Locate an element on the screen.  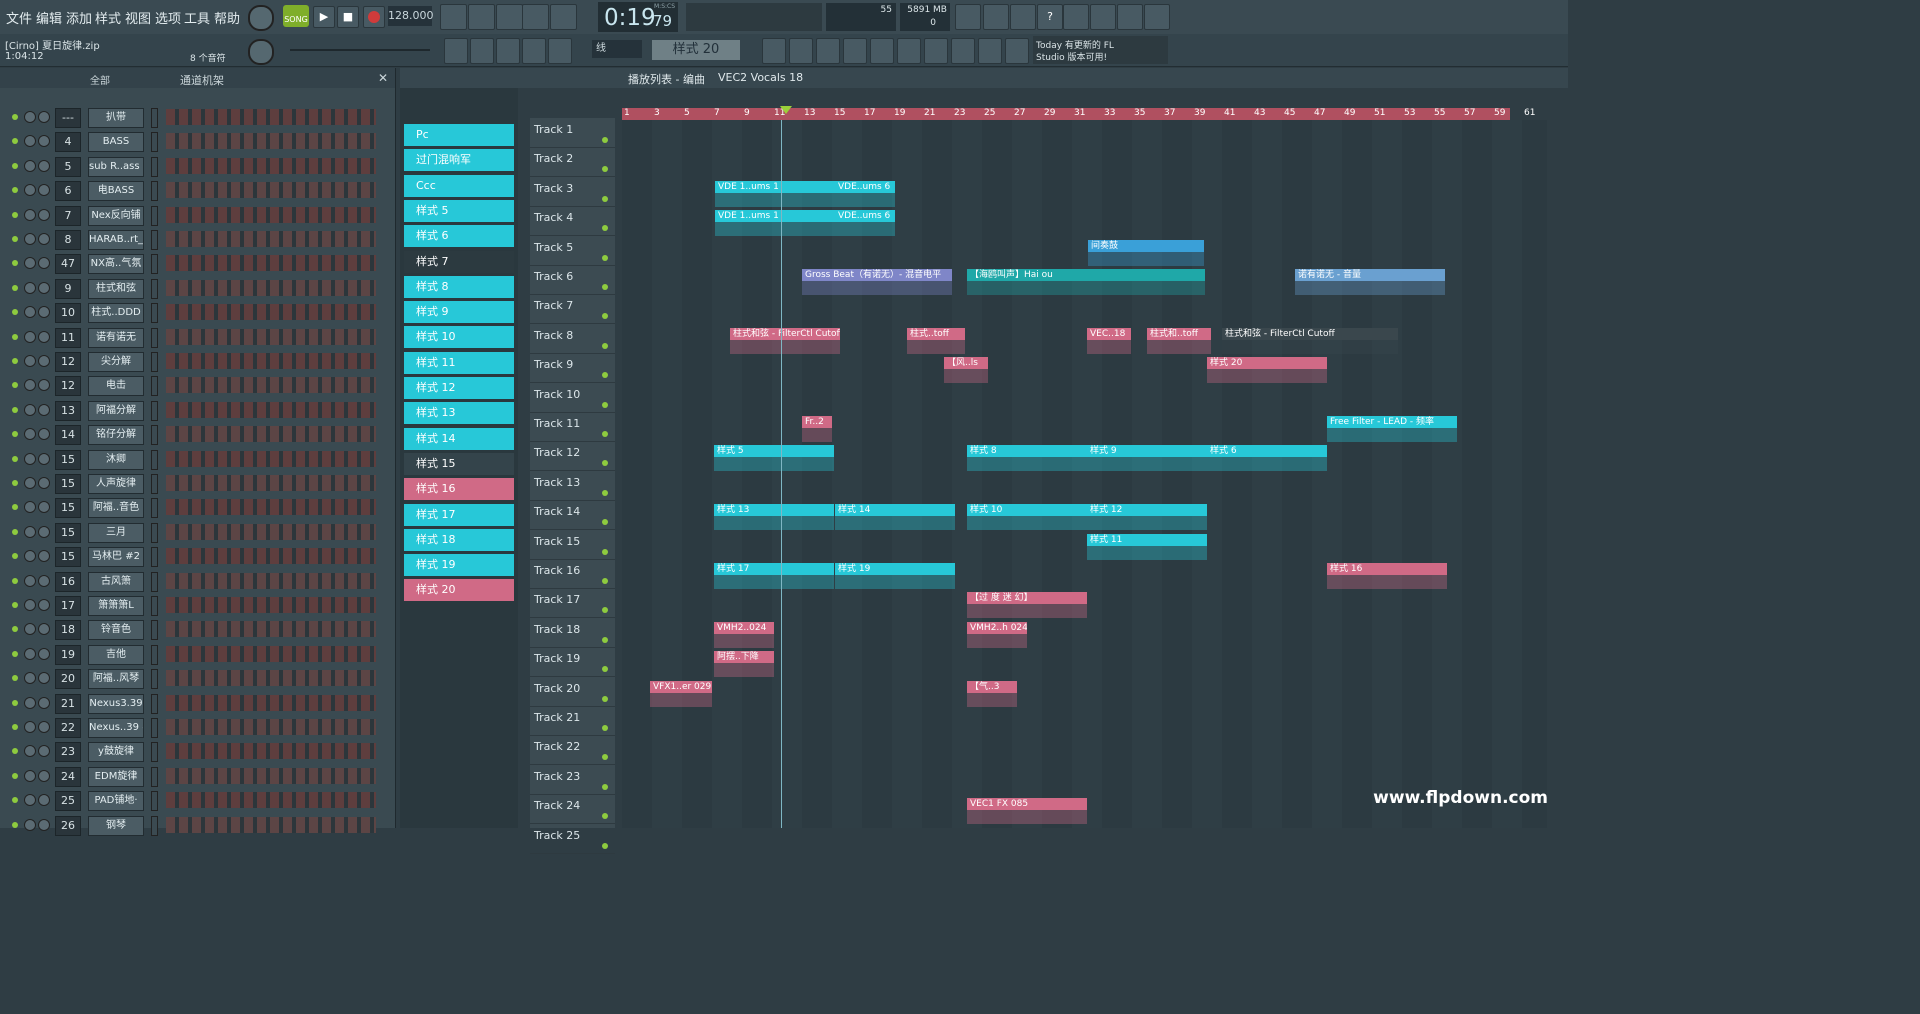
channel-mixer-track: 17 is located at coordinates (68, 606).